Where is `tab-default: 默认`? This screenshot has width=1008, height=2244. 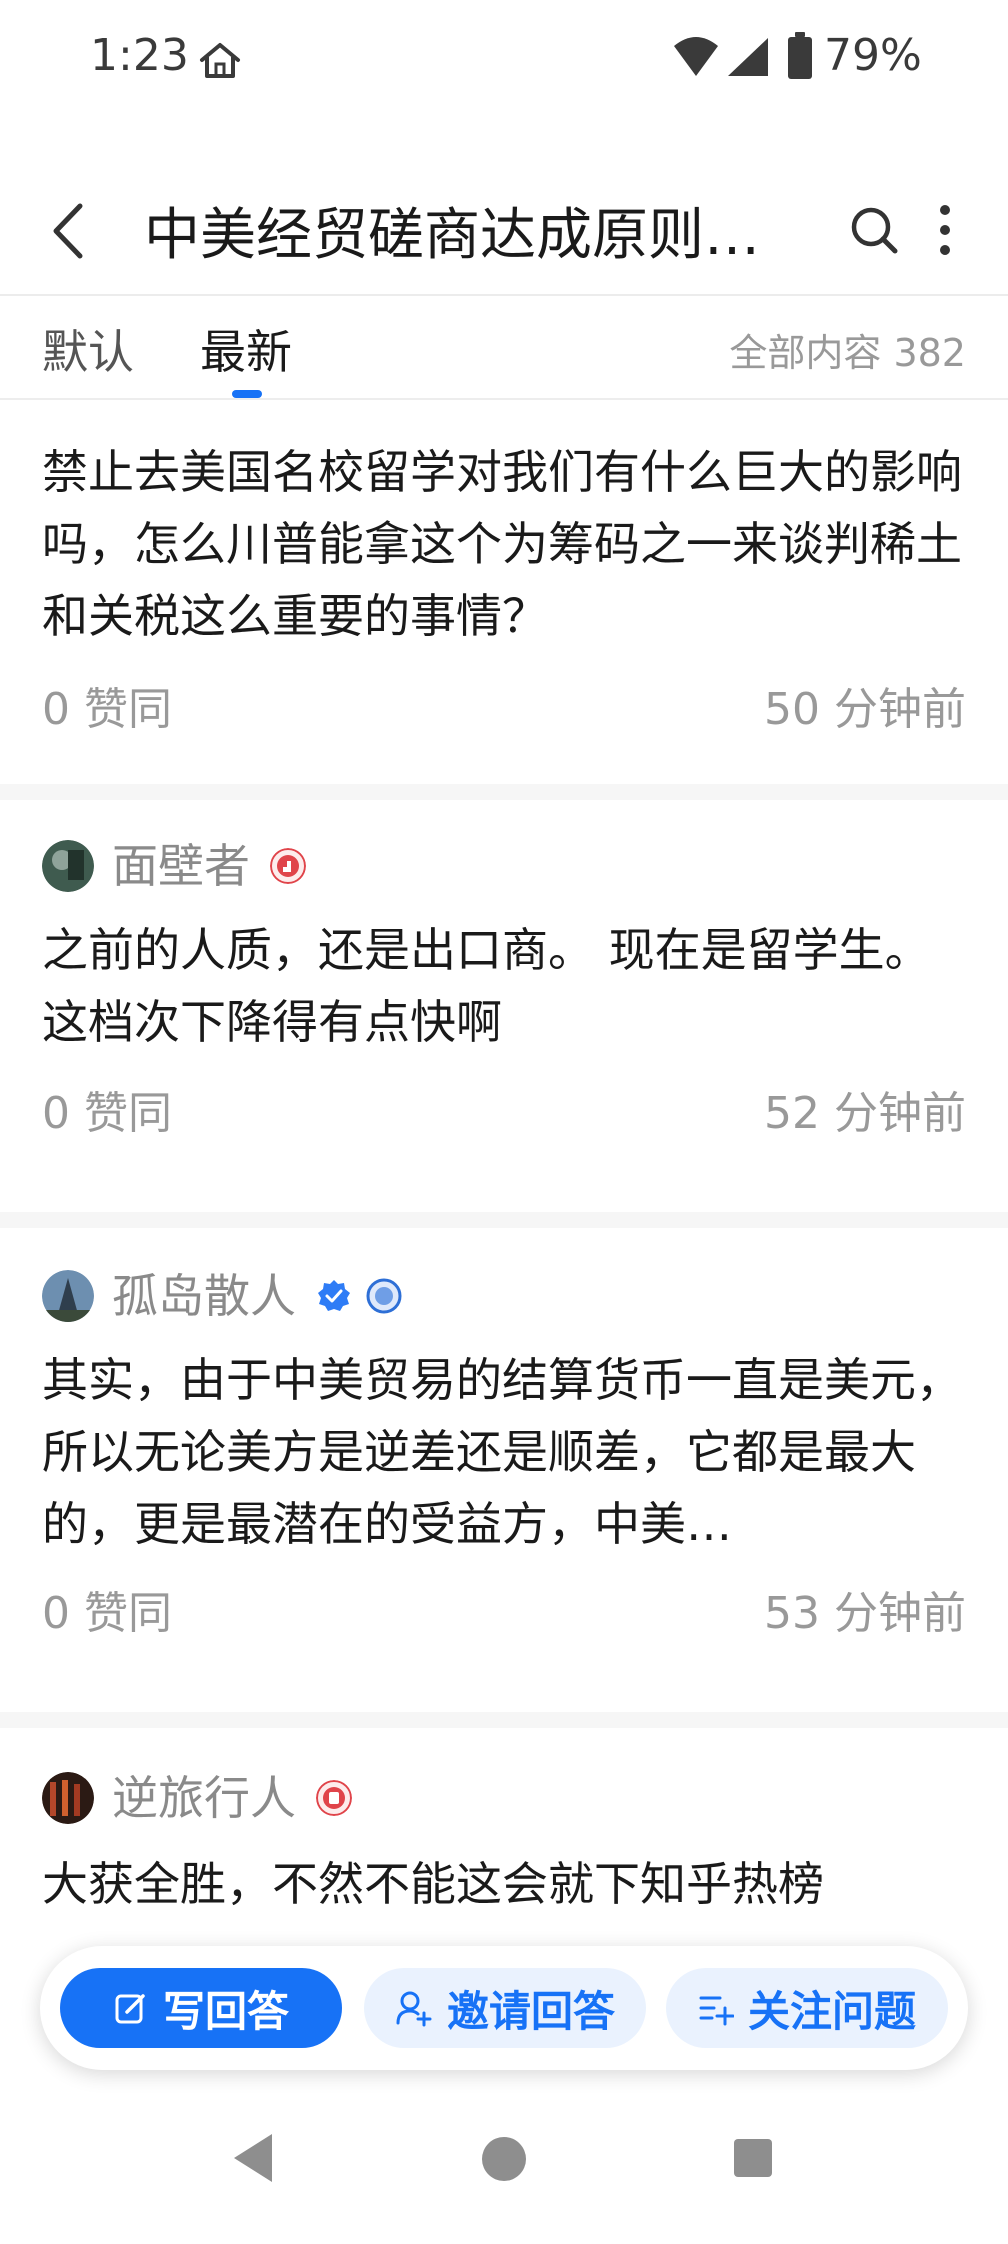
tab-default: 默认 is located at coordinates (88, 352).